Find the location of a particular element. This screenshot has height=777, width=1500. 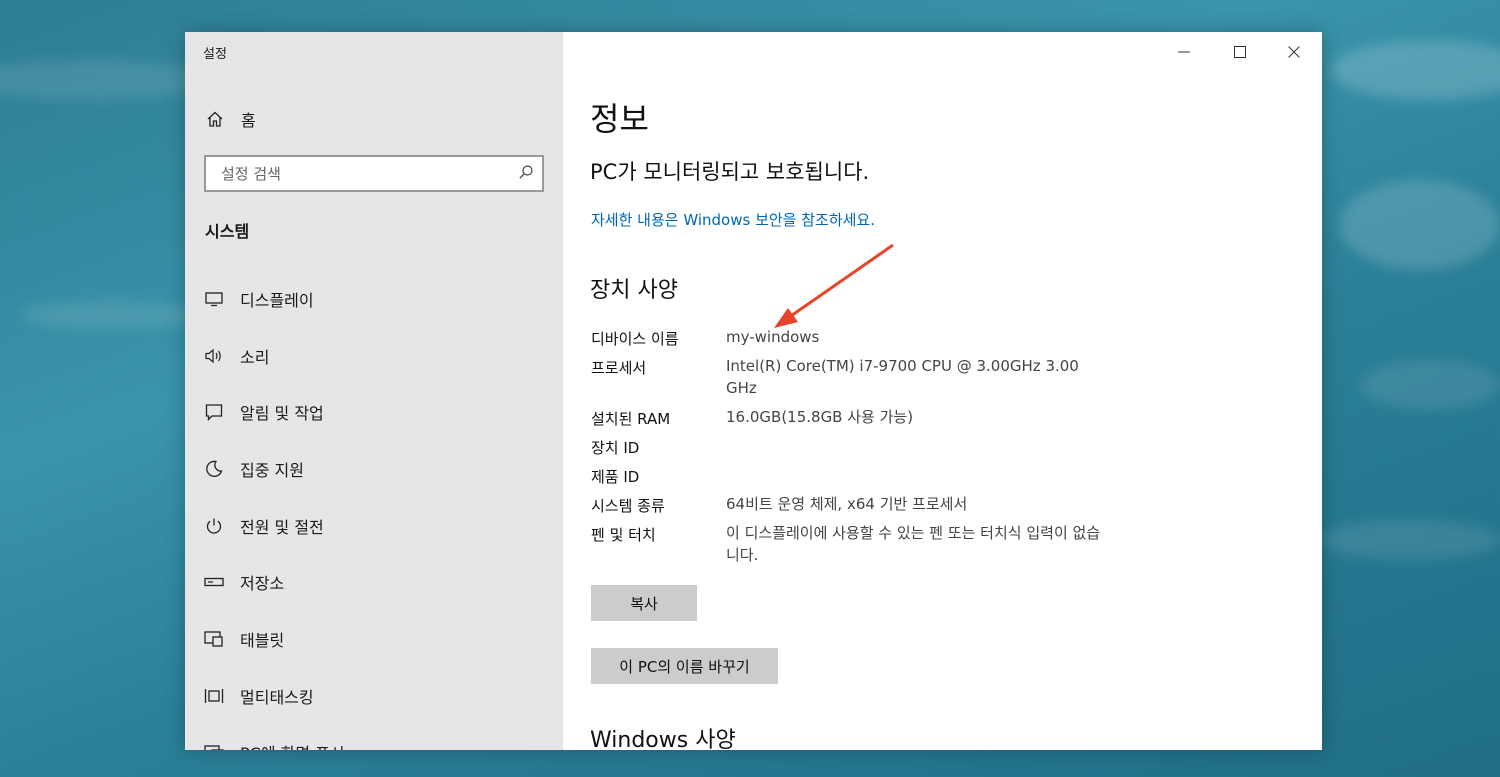

maximize-button is located at coordinates (1240, 52).